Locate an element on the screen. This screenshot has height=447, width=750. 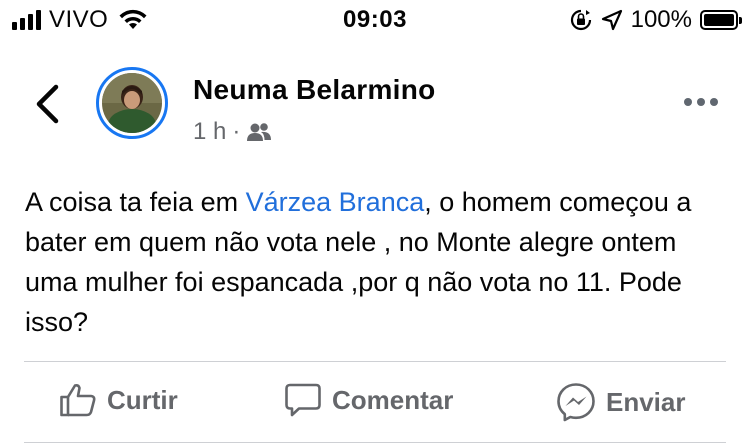
status-bar-right: 100% is located at coordinates (655, 20).